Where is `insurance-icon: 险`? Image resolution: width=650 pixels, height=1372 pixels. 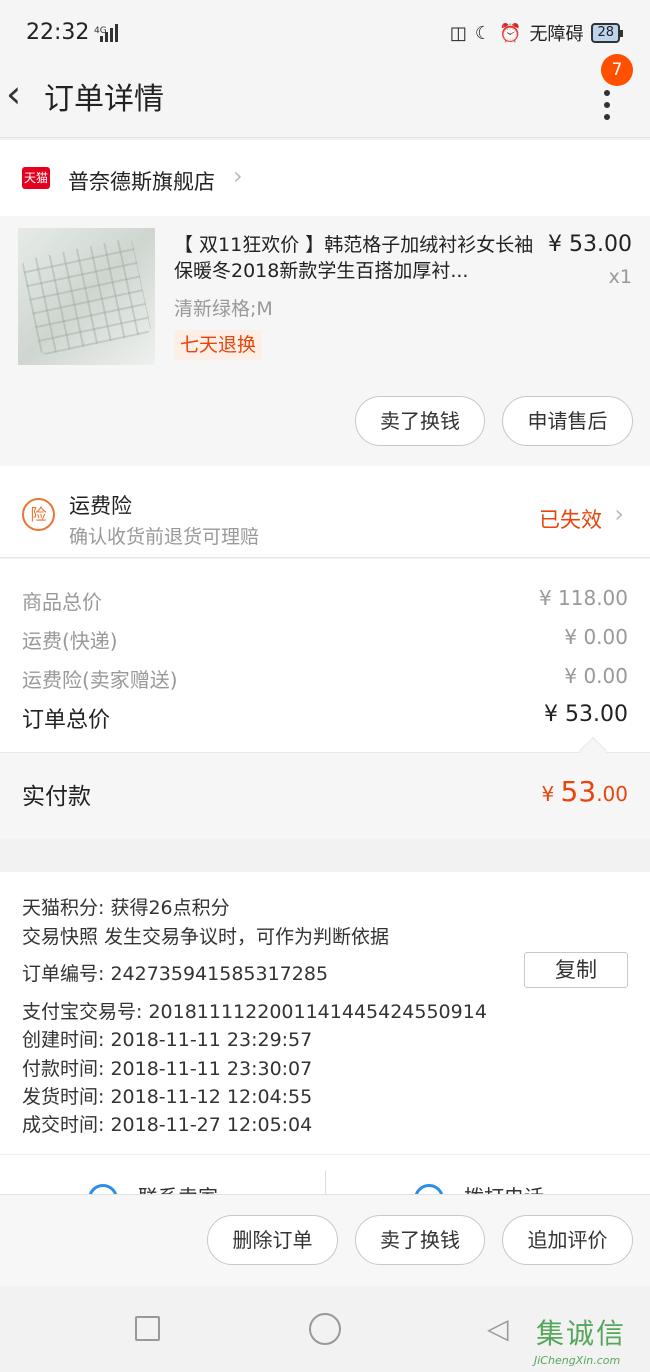 insurance-icon: 险 is located at coordinates (38, 514).